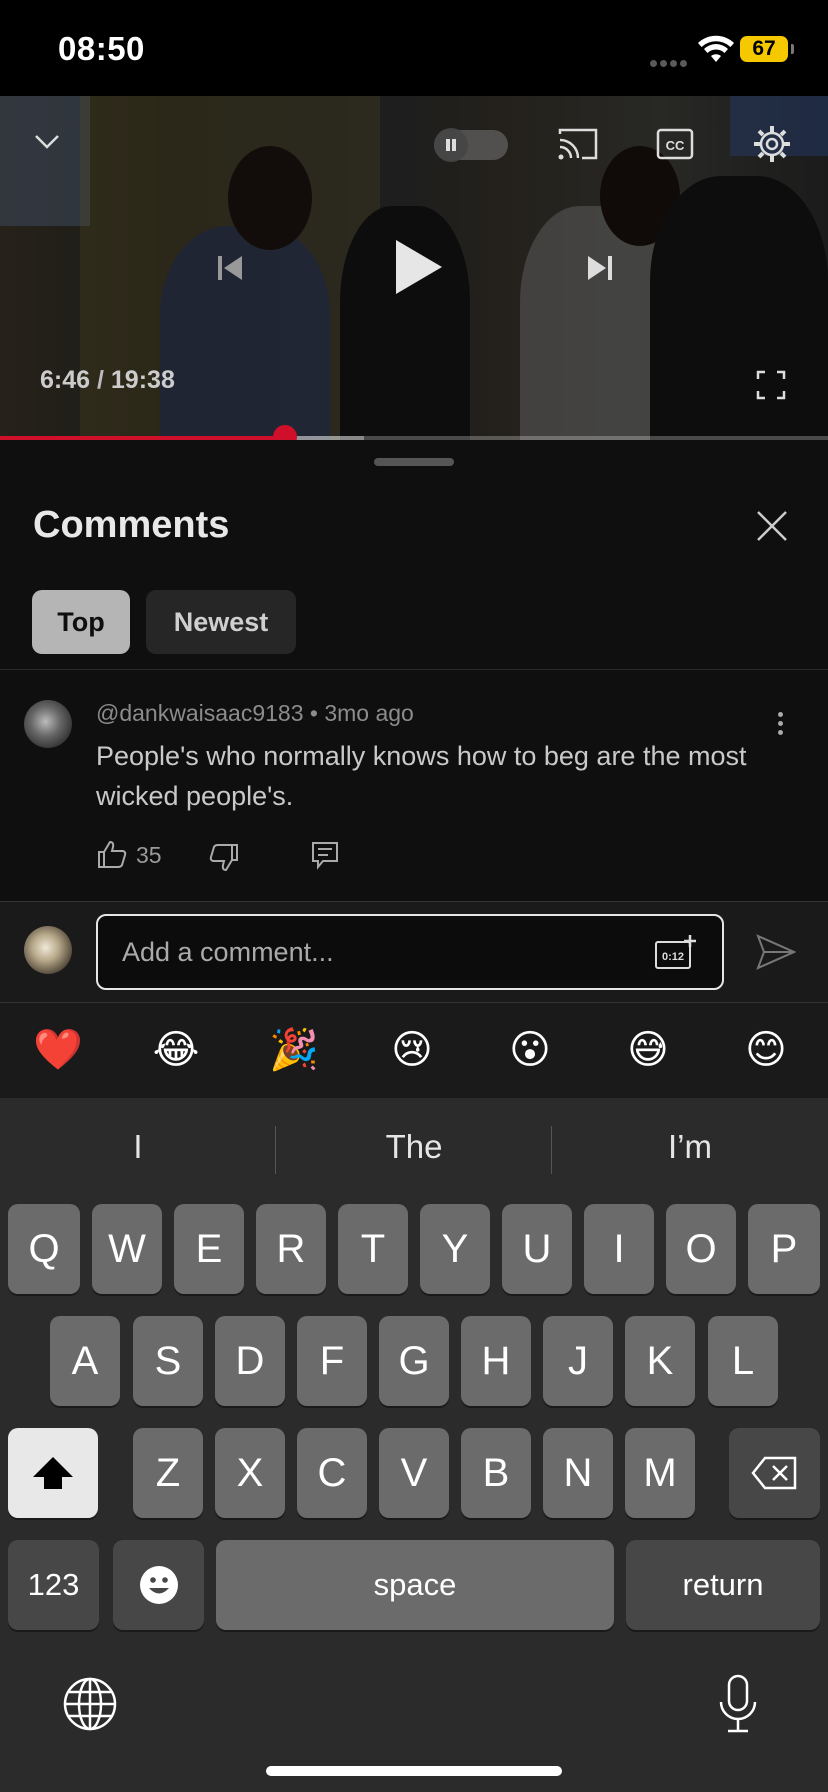 The image size is (828, 1792). Describe the element at coordinates (221, 622) in the screenshot. I see `tab-newest: Newest` at that location.